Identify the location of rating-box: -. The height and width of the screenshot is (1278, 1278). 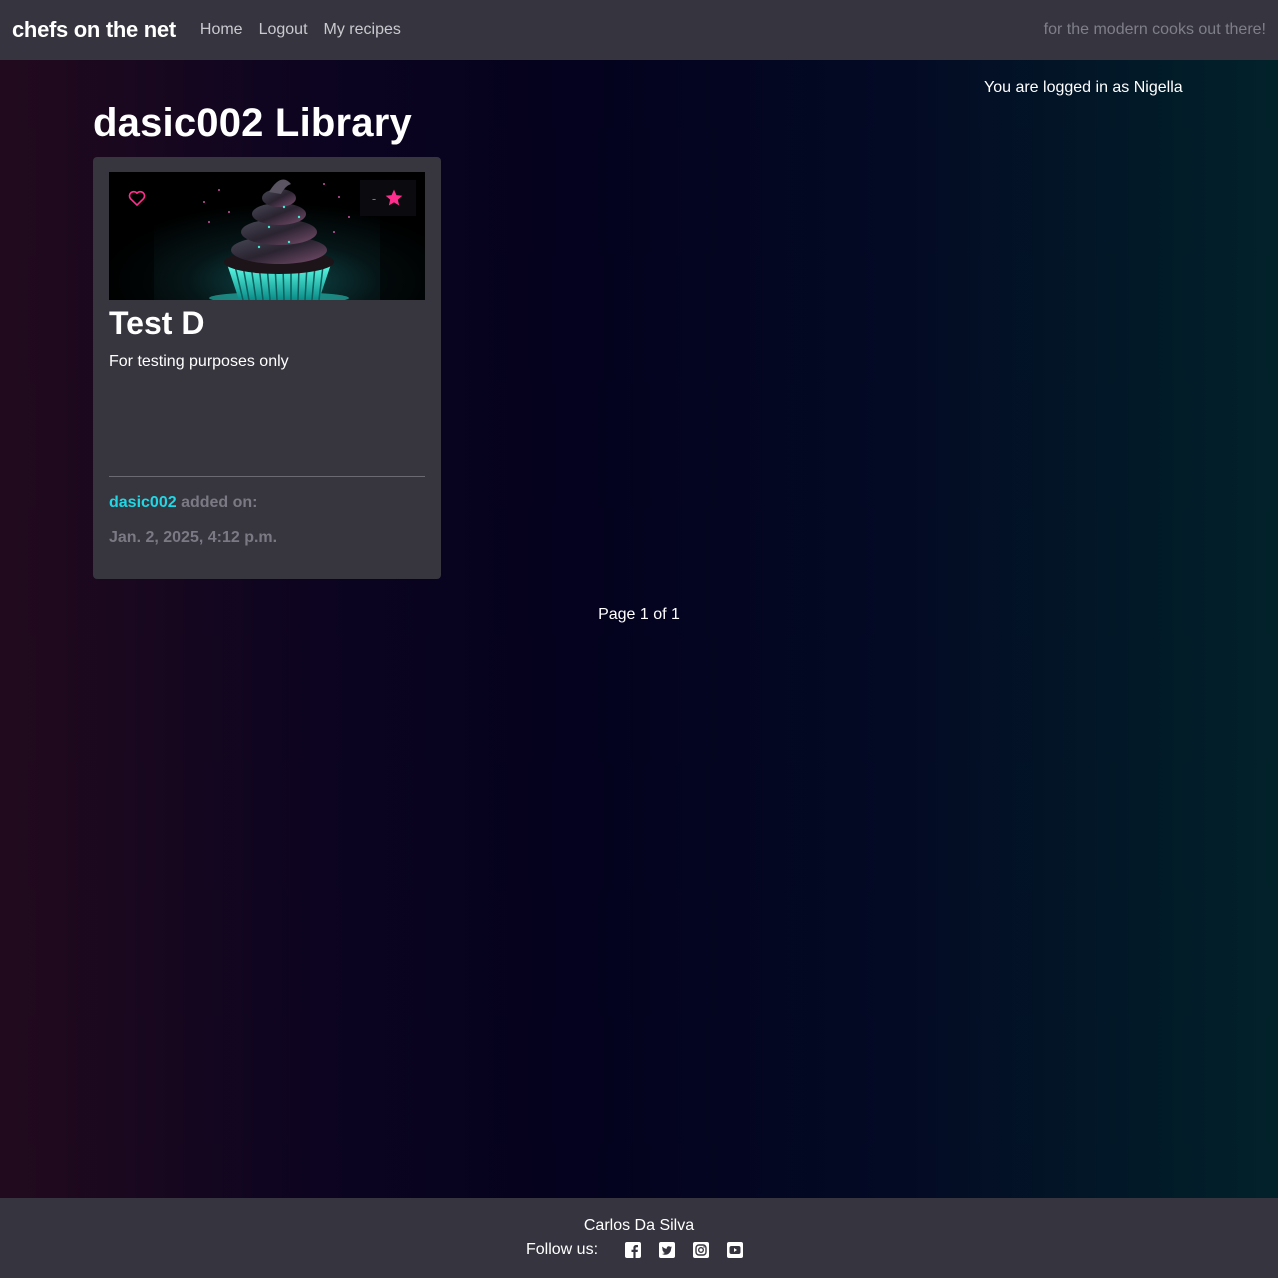
(388, 198).